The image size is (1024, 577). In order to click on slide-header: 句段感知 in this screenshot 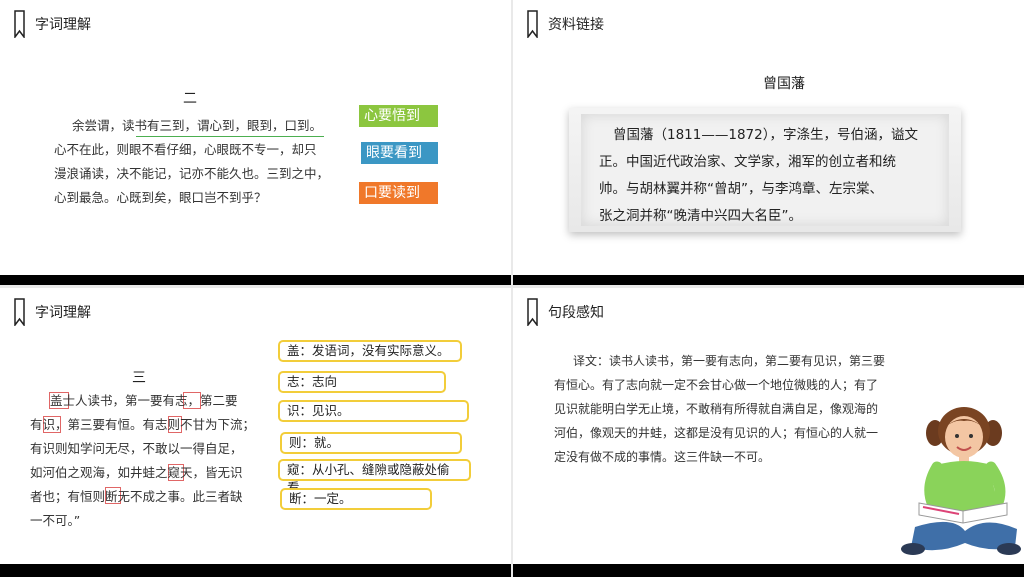, I will do `click(565, 312)`.